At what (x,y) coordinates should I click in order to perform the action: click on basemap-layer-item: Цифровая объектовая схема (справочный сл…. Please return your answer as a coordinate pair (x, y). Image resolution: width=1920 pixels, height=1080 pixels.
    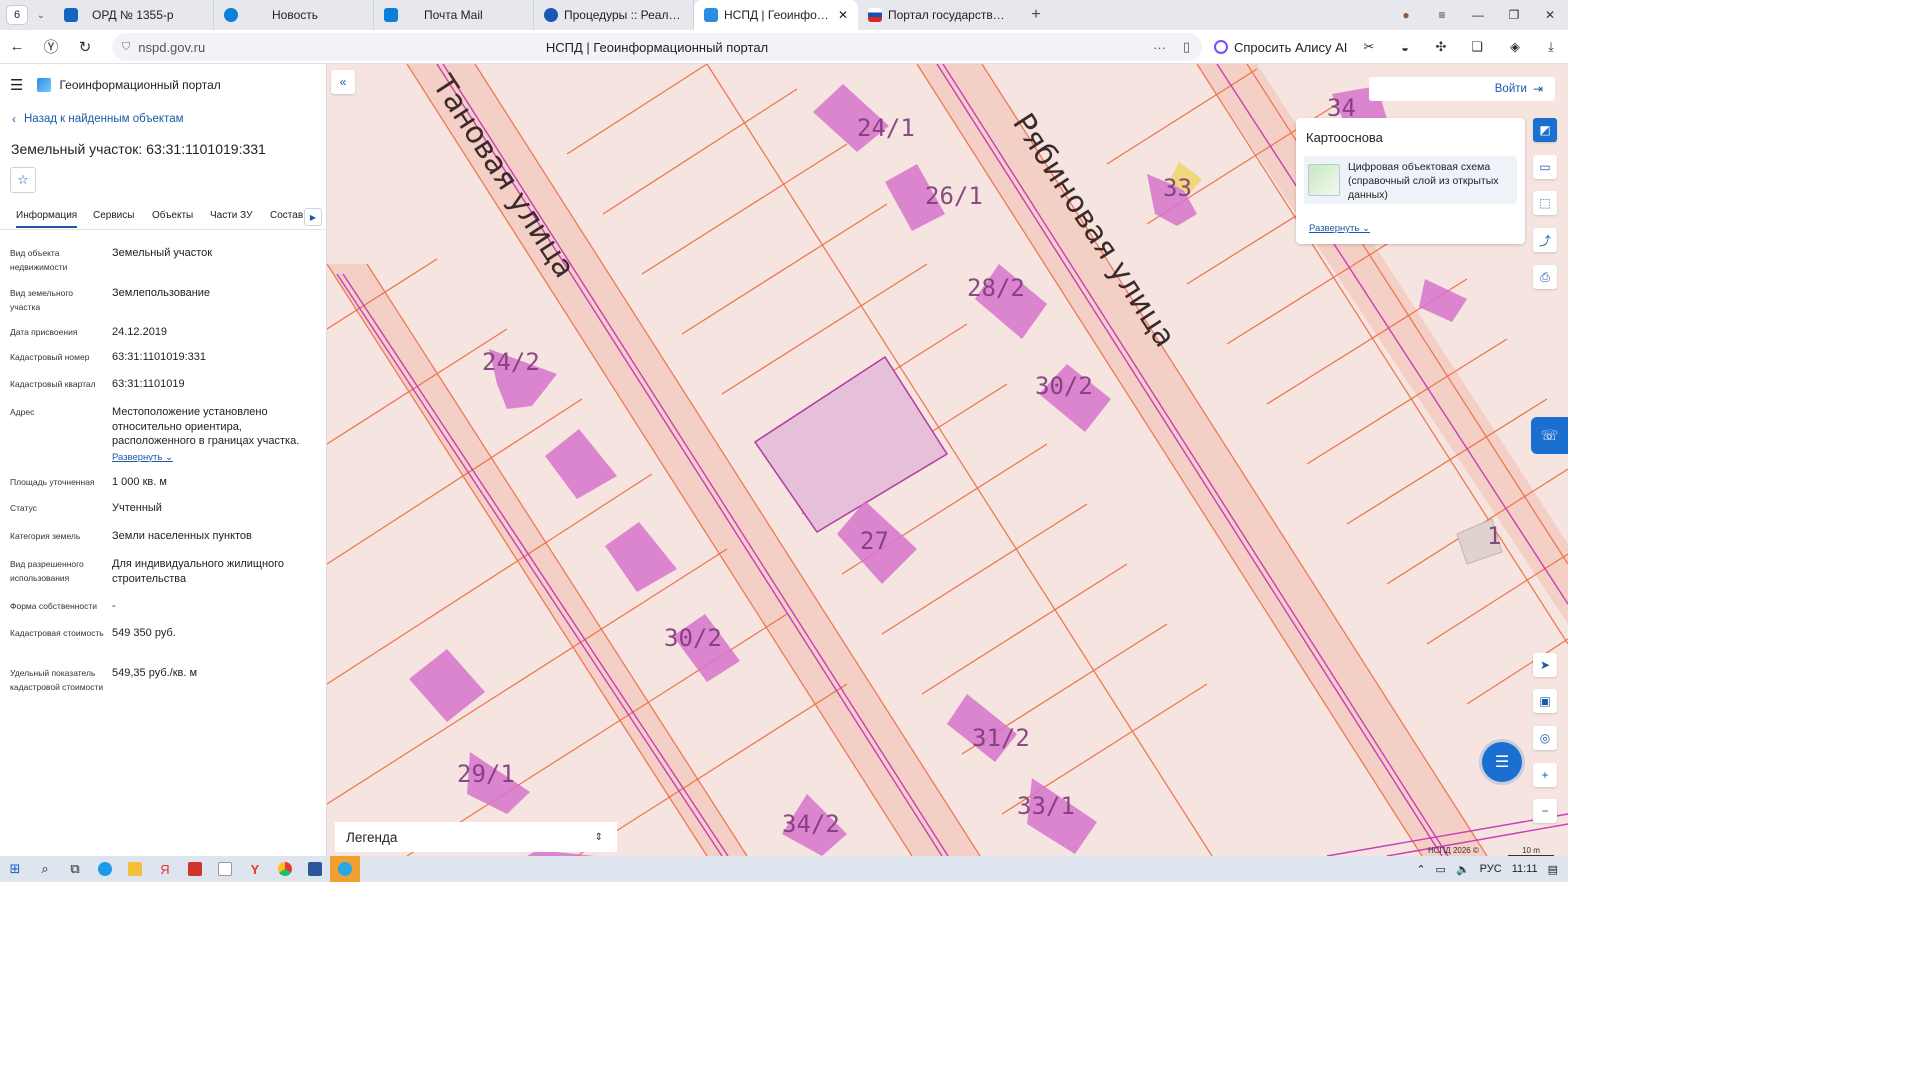
    Looking at the image, I should click on (1410, 180).